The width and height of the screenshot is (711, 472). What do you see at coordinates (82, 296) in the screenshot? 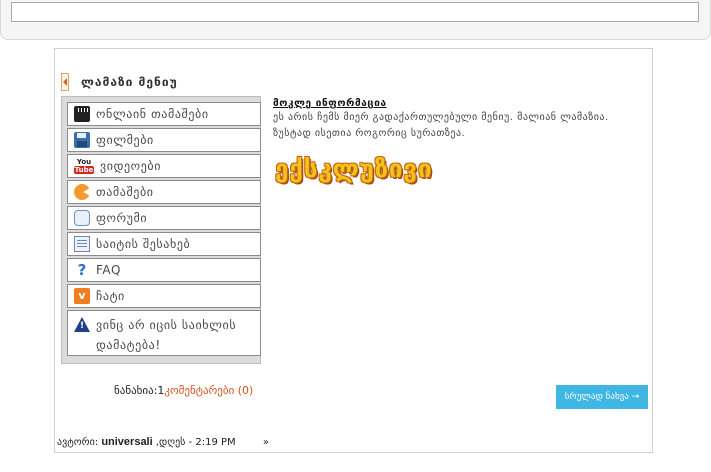
I see `chat-icon: v` at bounding box center [82, 296].